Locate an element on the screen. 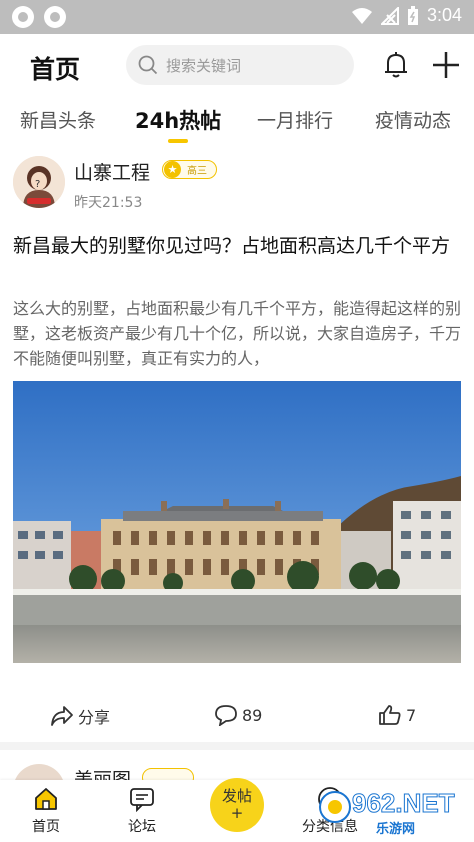 Image resolution: width=474 pixels, height=842 pixels. post-time: 昨天21:53 is located at coordinates (108, 203).